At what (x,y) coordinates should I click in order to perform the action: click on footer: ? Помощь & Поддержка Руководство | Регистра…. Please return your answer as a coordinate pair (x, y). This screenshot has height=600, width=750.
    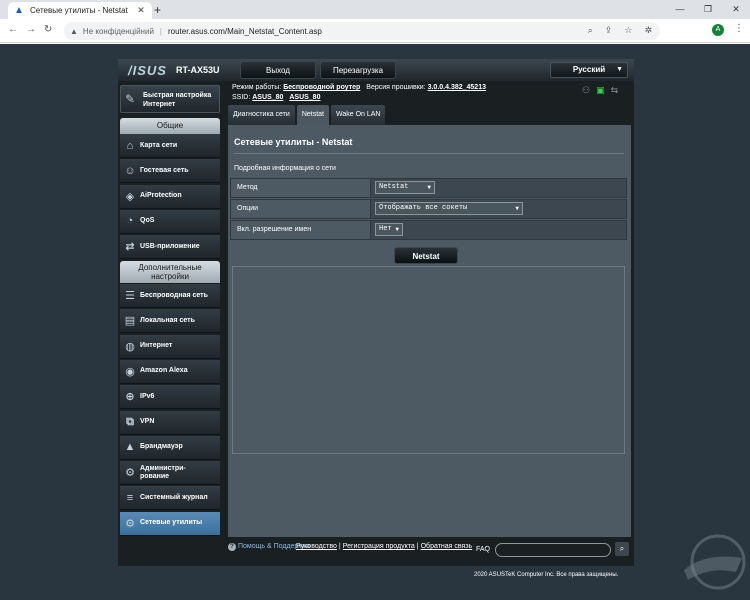
    Looking at the image, I should click on (376, 552).